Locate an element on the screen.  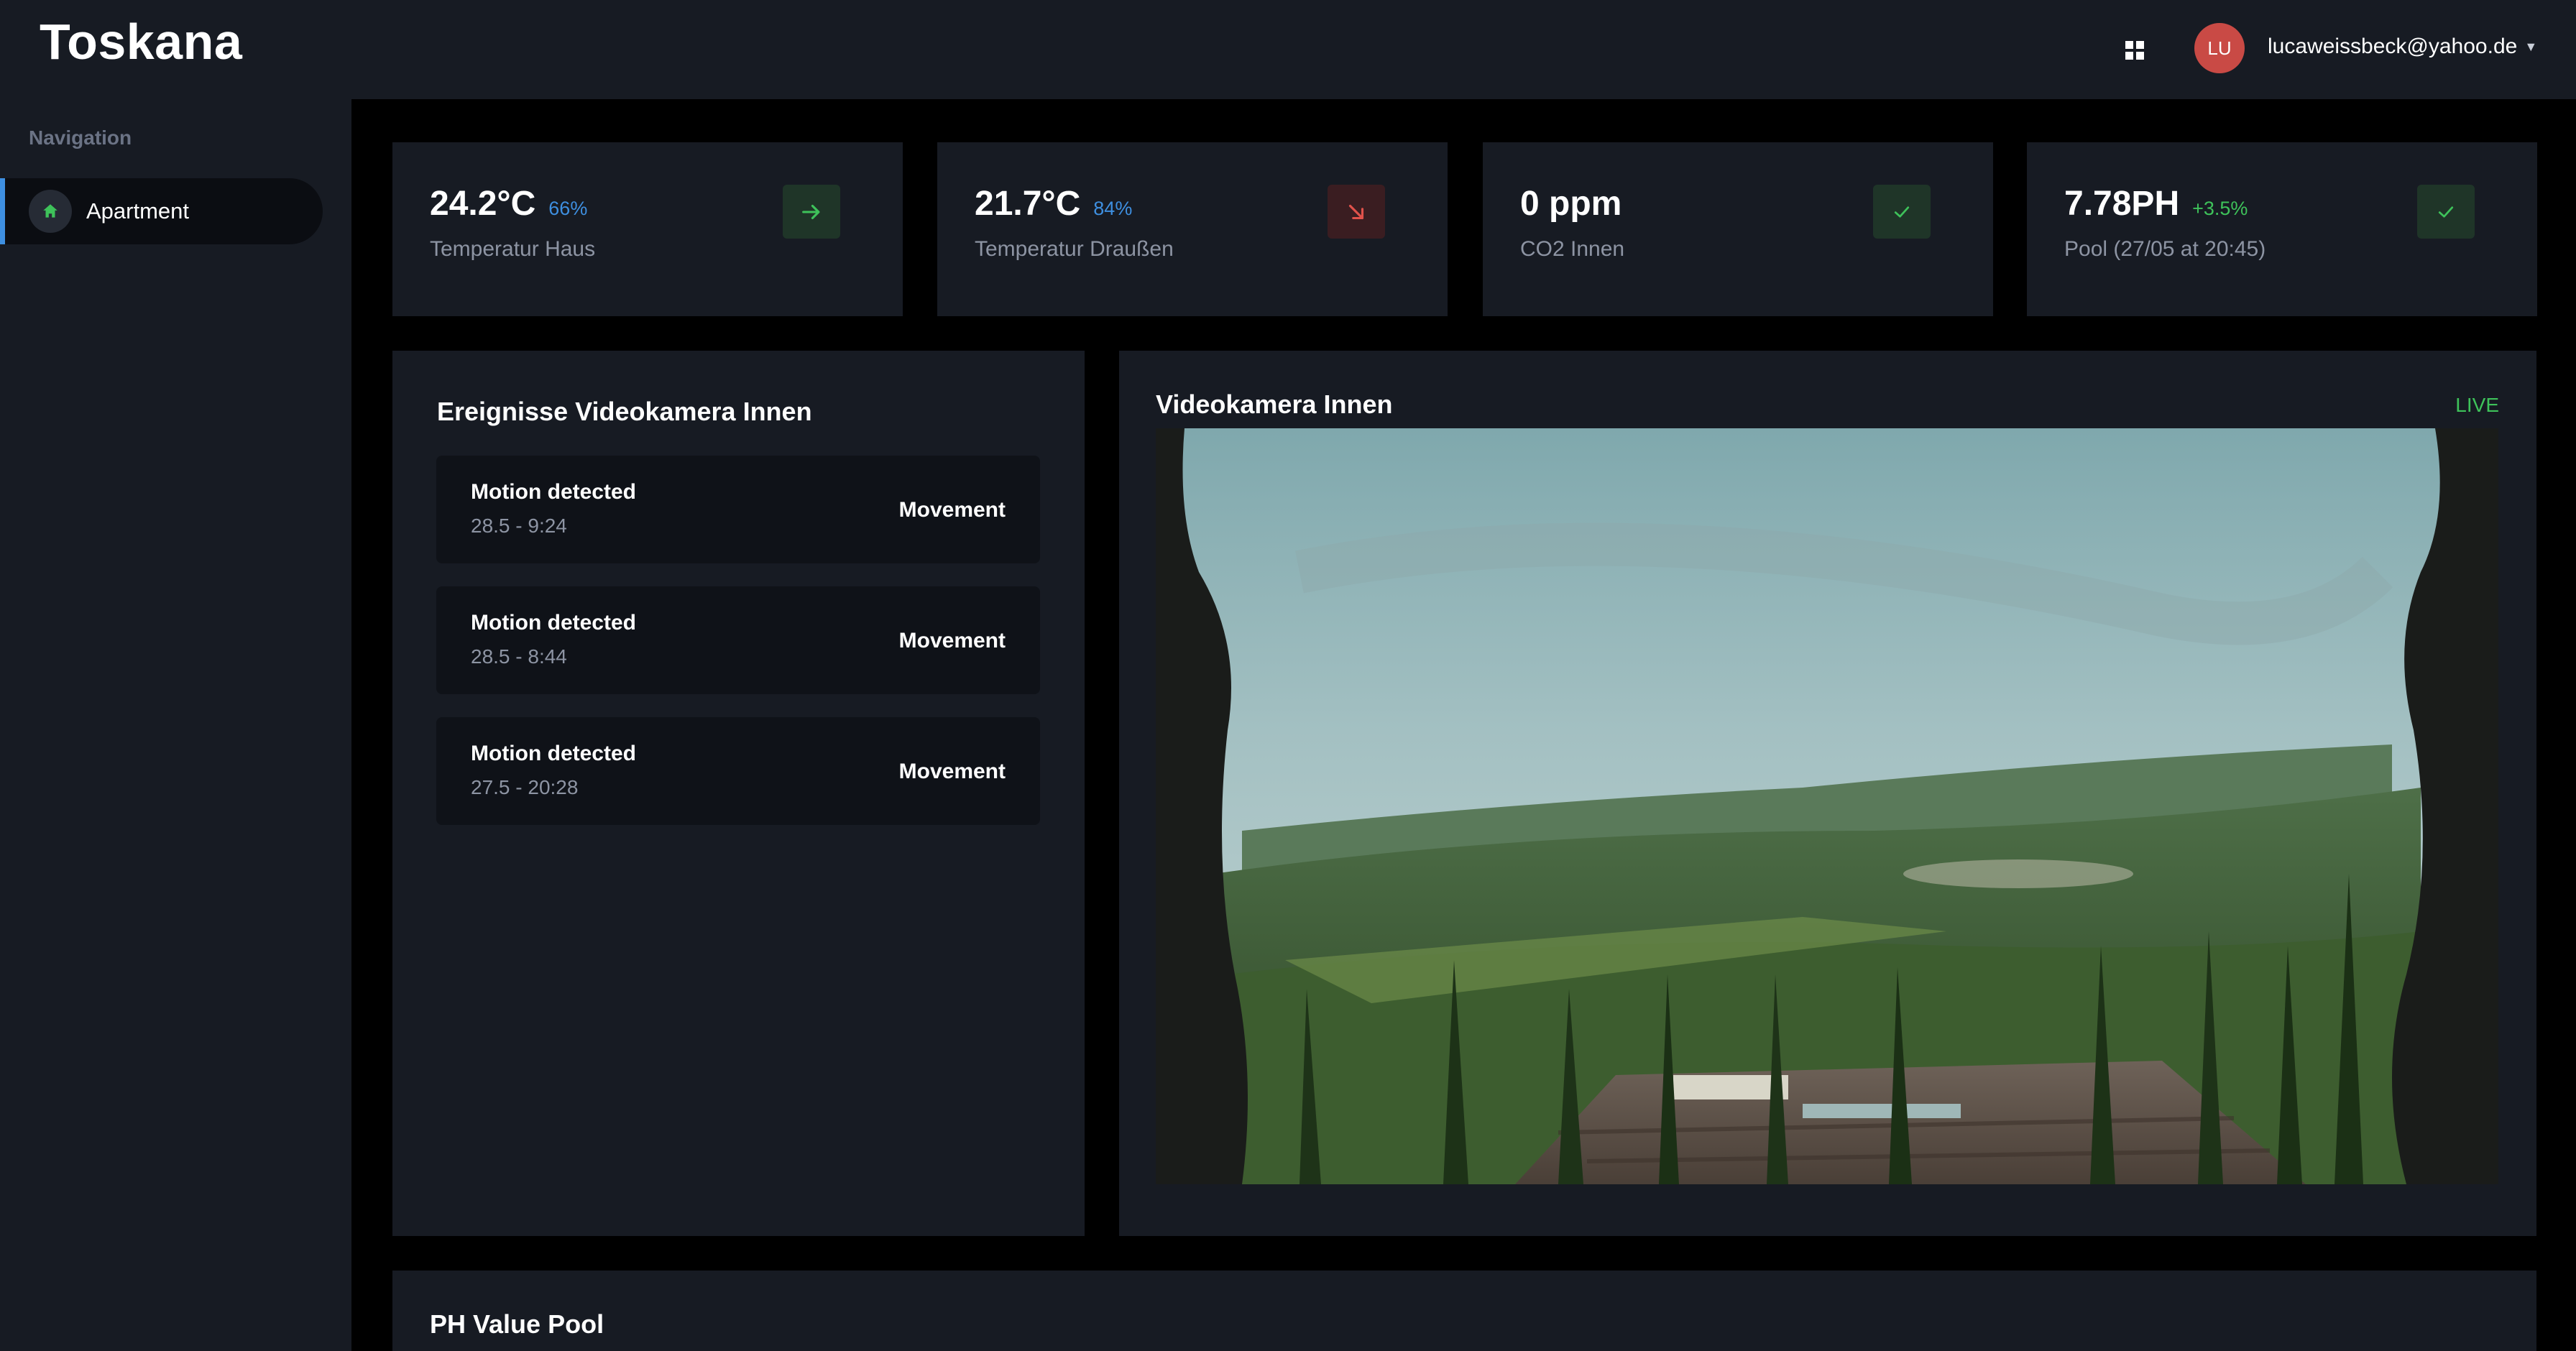
user-email: lucaweissbeck@yahoo.de is located at coordinates (2393, 46).